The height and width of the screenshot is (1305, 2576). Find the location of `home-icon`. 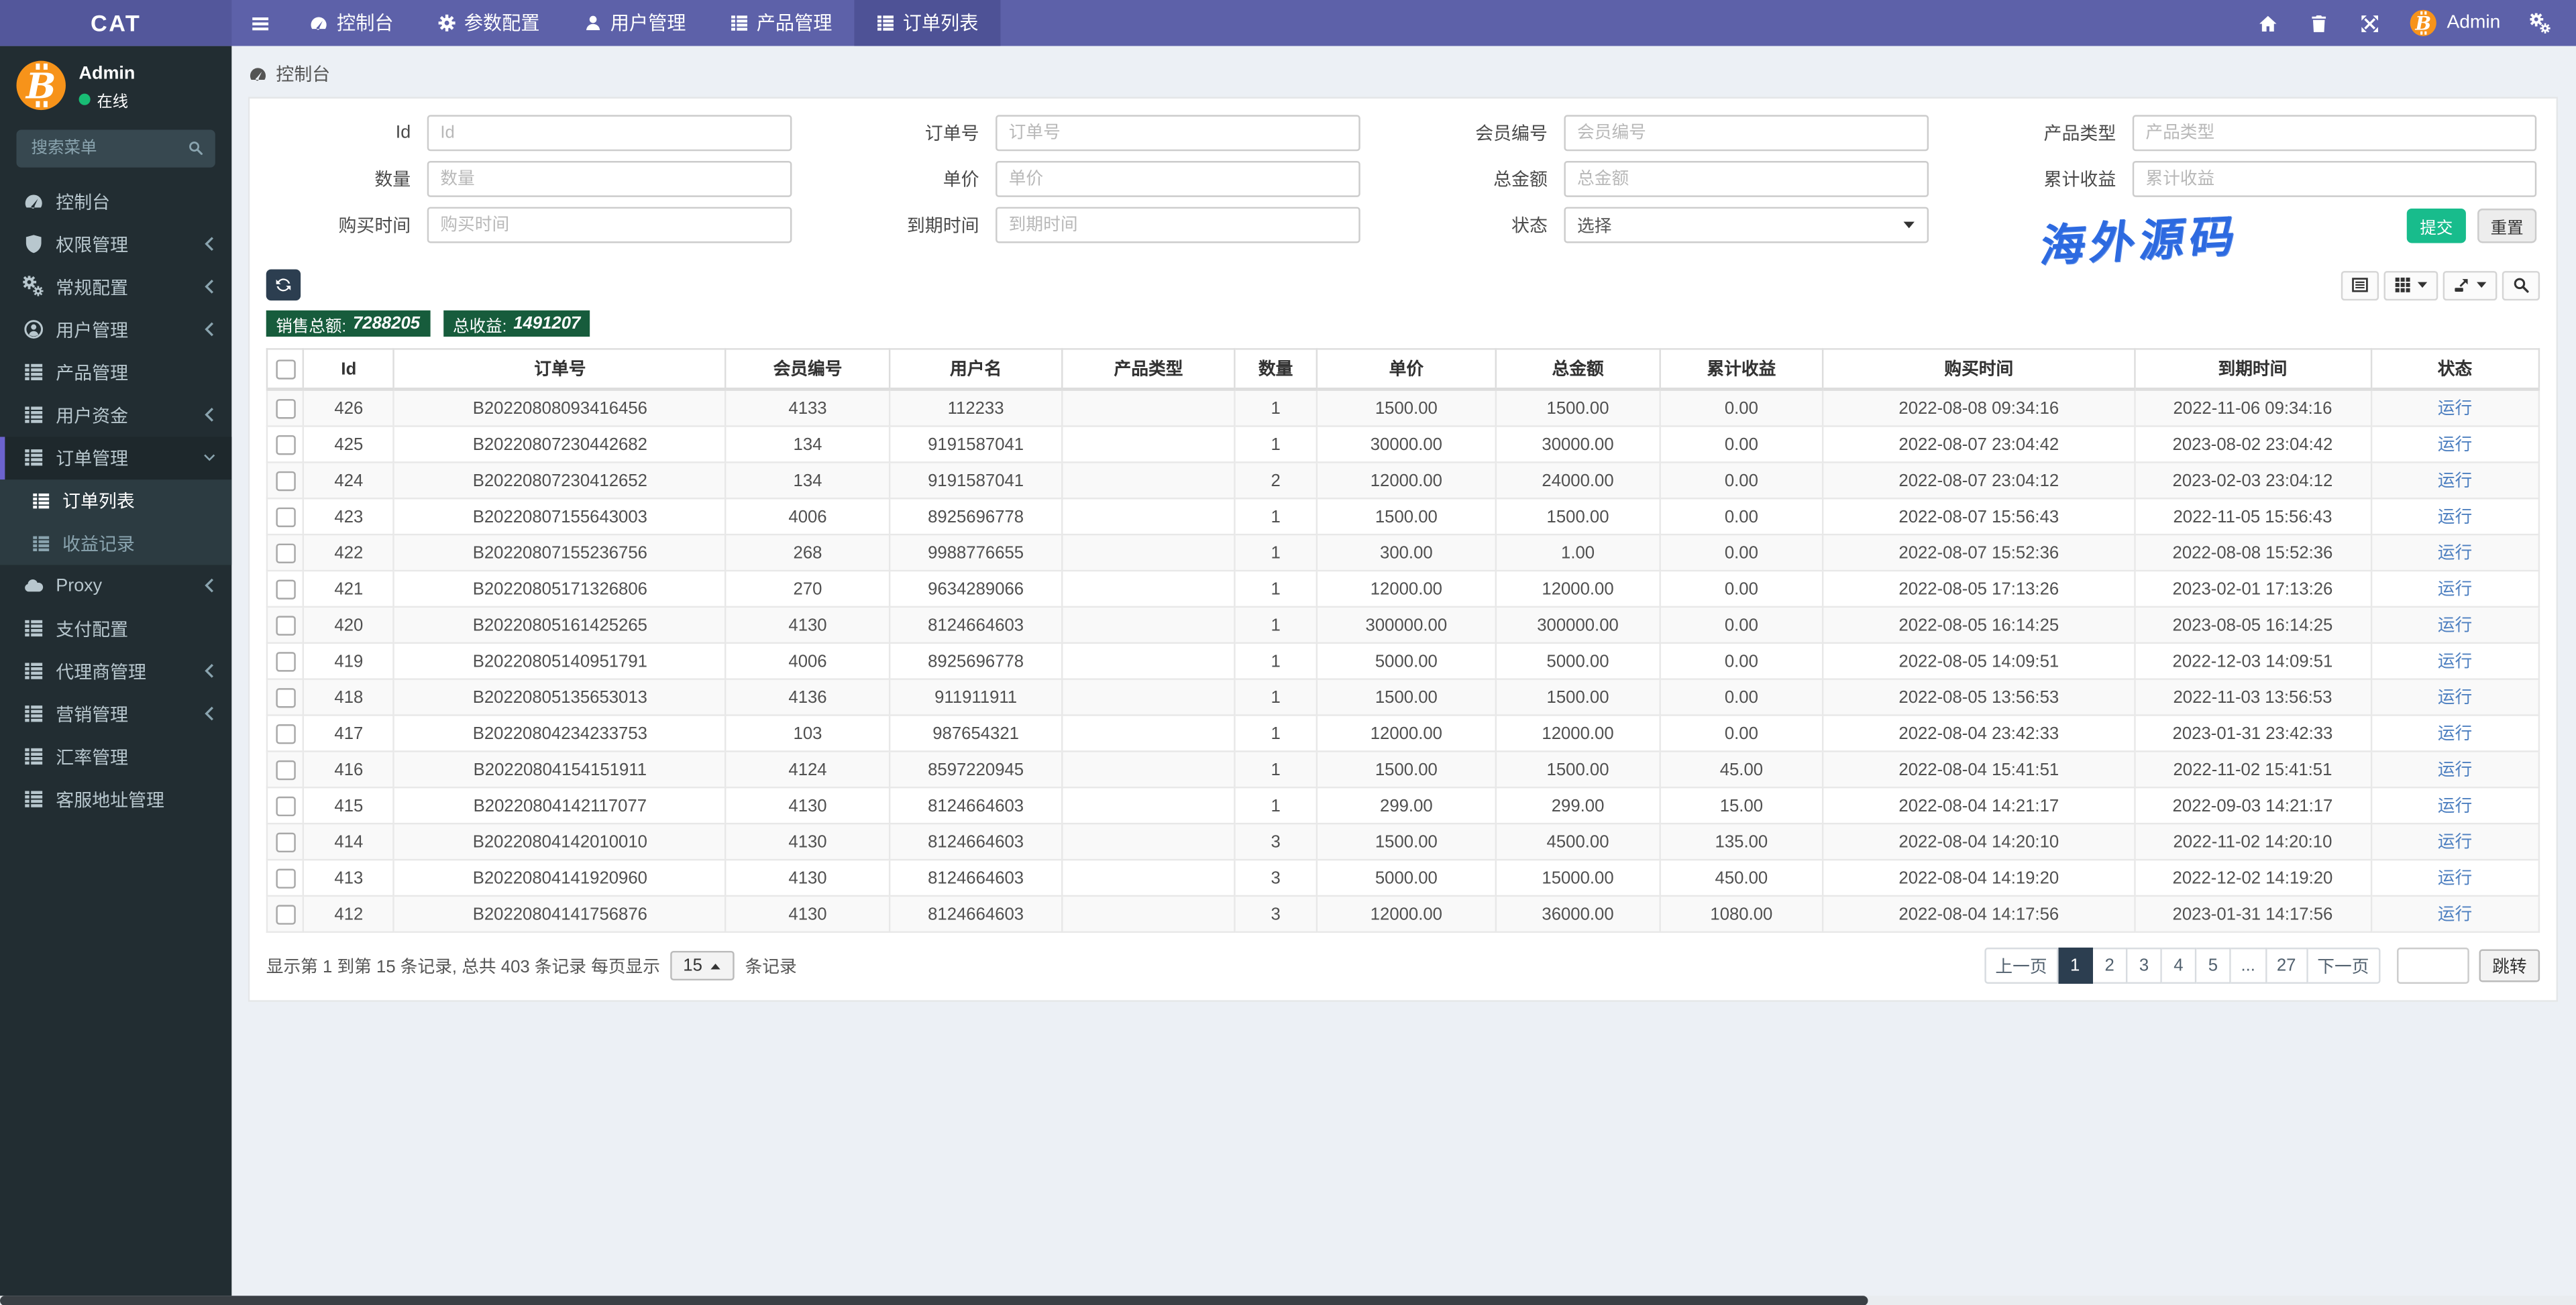

home-icon is located at coordinates (2268, 23).